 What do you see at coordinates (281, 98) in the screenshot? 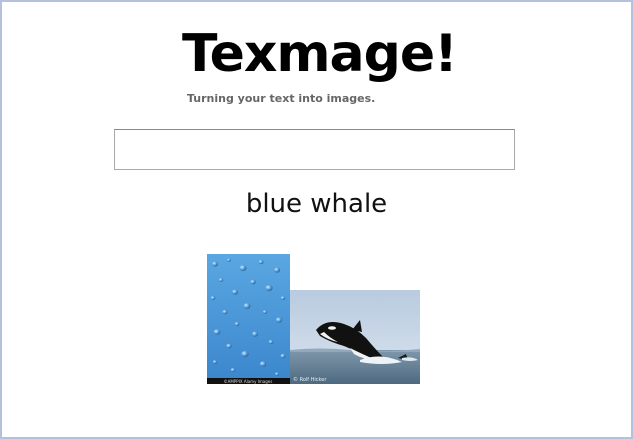
I see `app-tagline: Turning your text into images.` at bounding box center [281, 98].